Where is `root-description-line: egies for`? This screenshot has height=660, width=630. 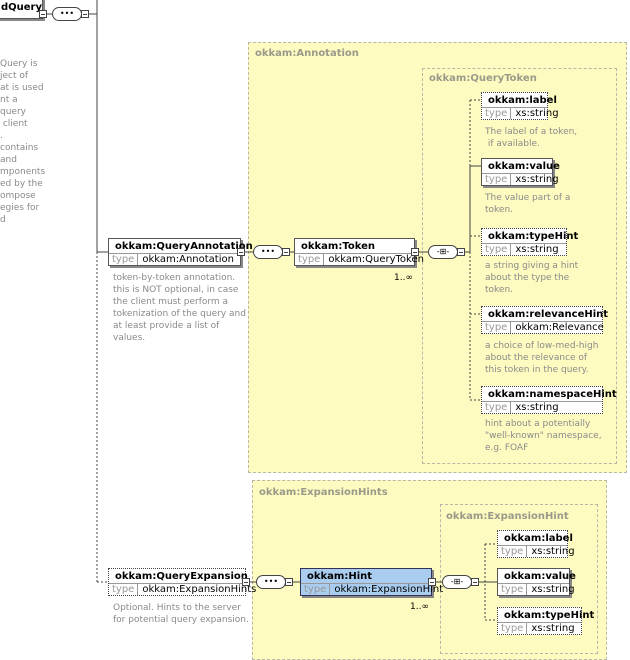
root-description-line: egies for is located at coordinates (20, 208).